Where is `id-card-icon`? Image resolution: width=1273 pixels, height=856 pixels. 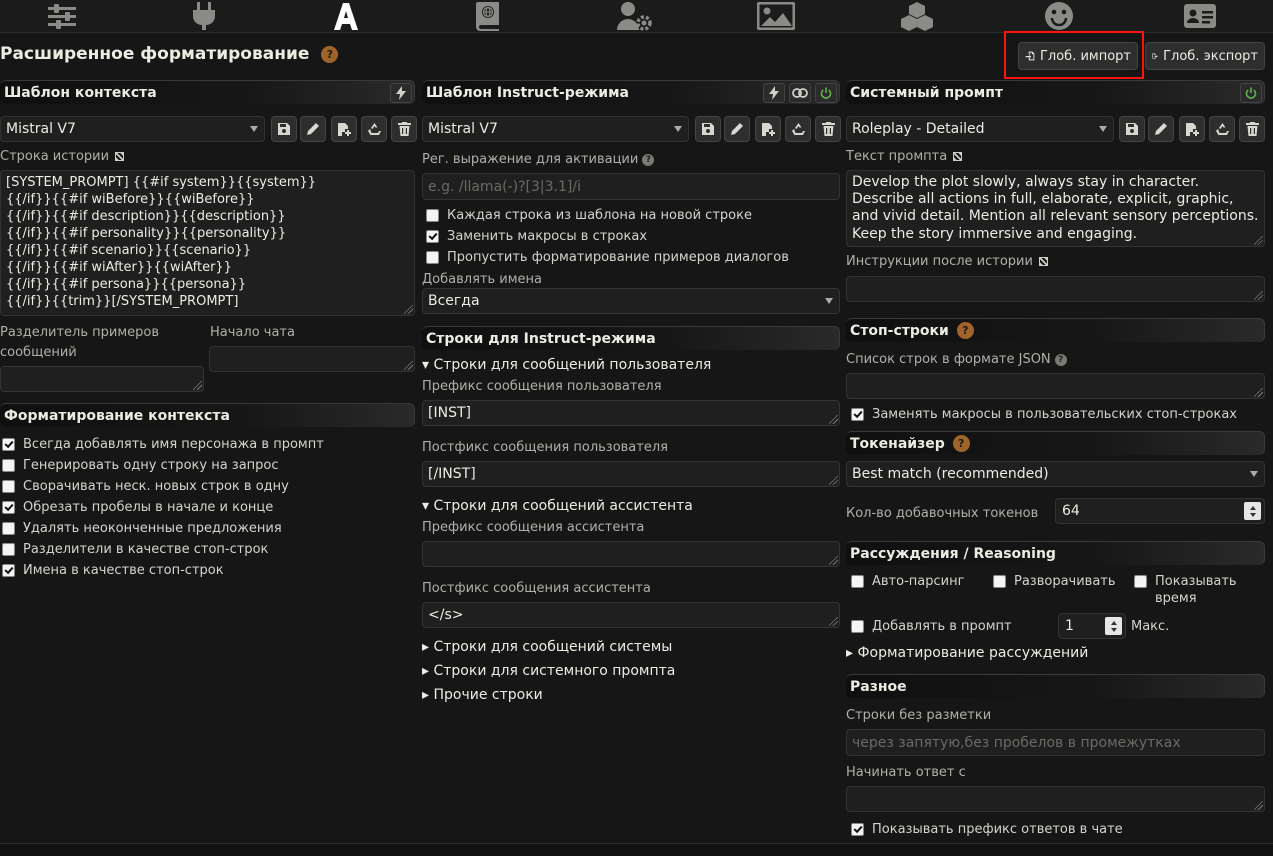
id-card-icon is located at coordinates (1200, 16).